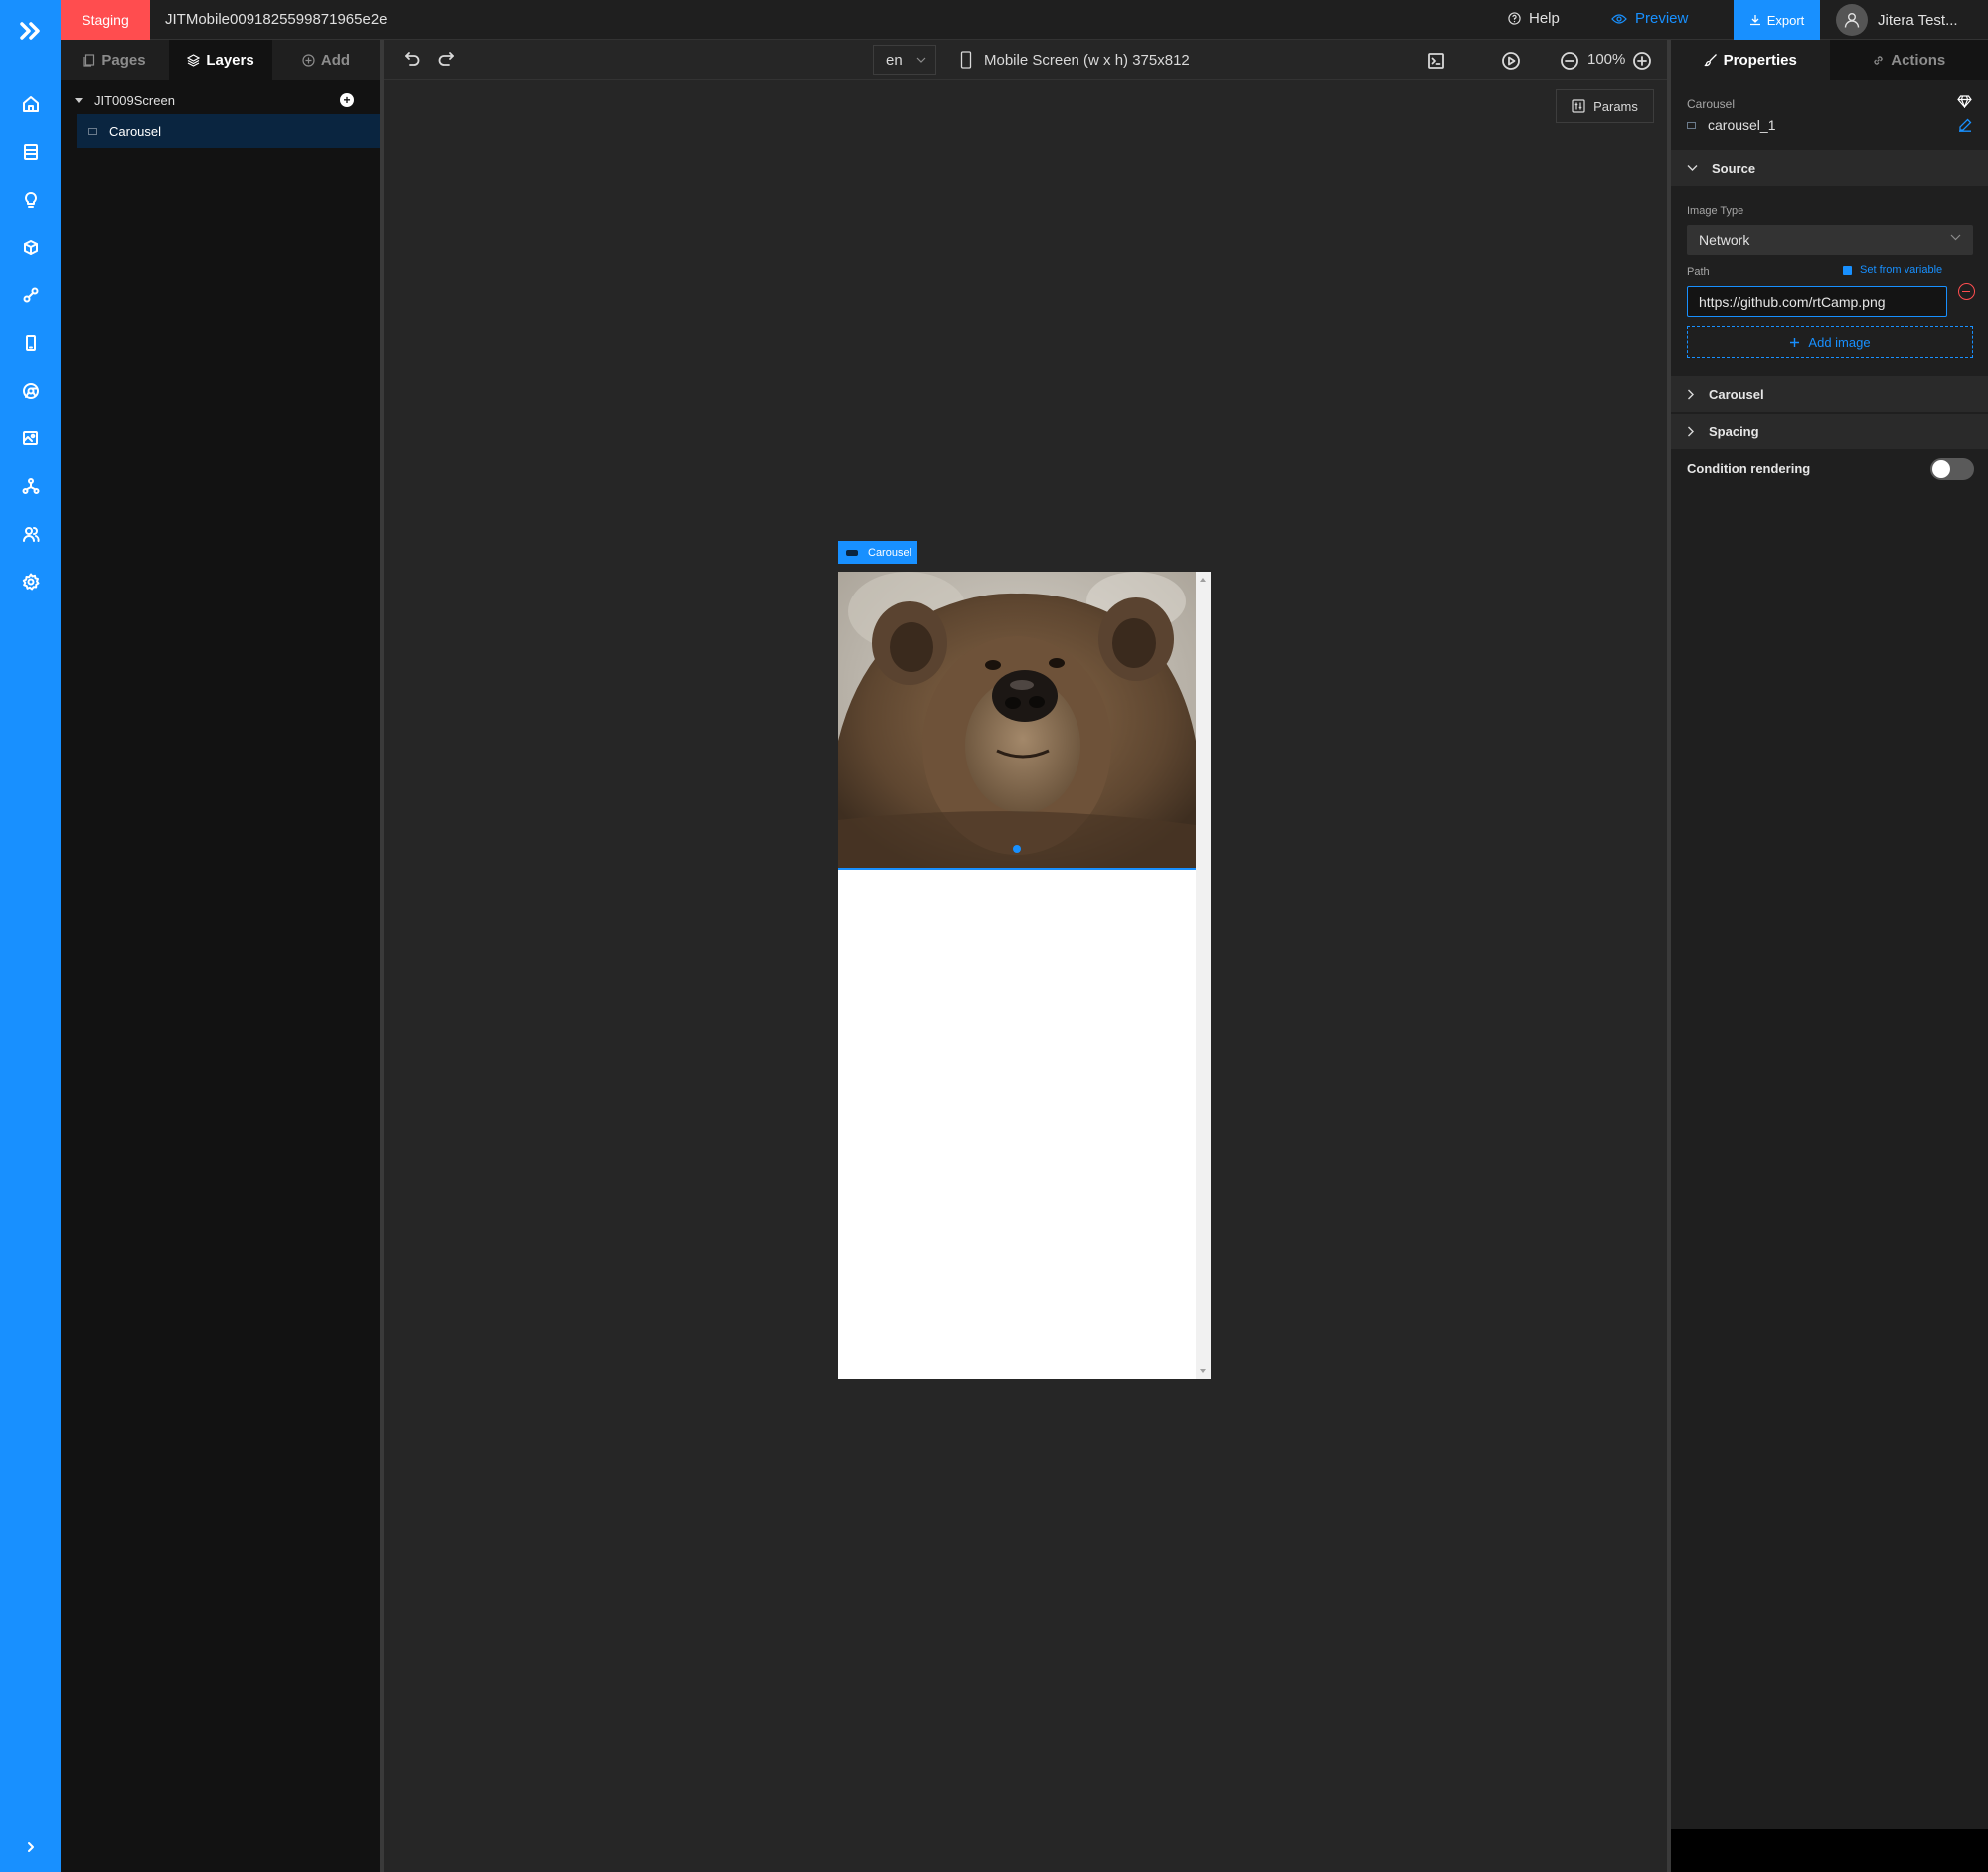  I want to click on help-icon, so click(1514, 18).